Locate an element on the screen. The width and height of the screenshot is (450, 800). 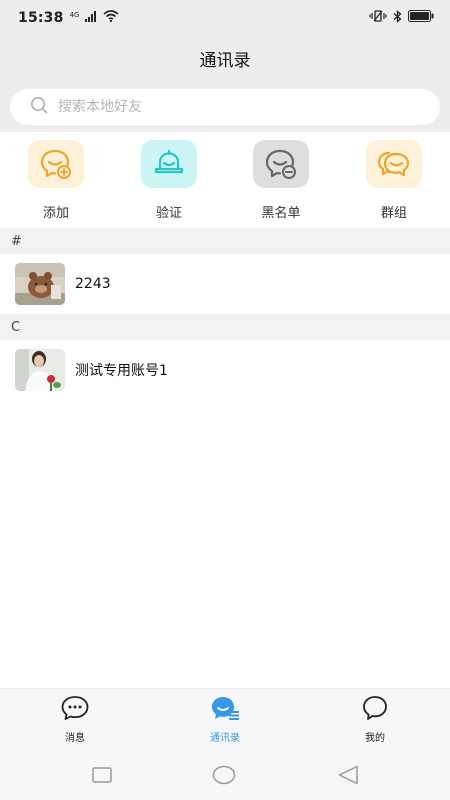
tab-label: 消息 is located at coordinates (75, 738).